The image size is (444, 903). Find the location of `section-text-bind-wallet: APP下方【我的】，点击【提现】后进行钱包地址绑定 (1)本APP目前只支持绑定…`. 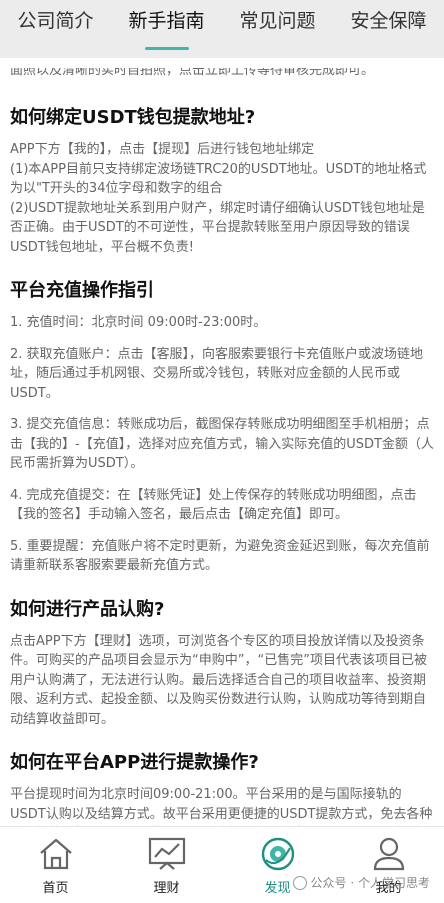

section-text-bind-wallet: APP下方【我的】，点击【提现】后进行钱包地址绑定 (1)本APP目前只支持绑定… is located at coordinates (218, 198).